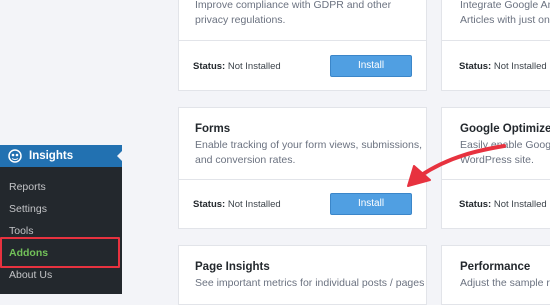  Describe the element at coordinates (28, 209) in the screenshot. I see `sidebar-item-settings: Settings` at that location.